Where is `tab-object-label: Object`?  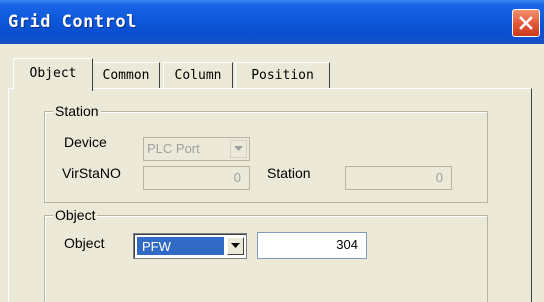 tab-object-label: Object is located at coordinates (53, 73).